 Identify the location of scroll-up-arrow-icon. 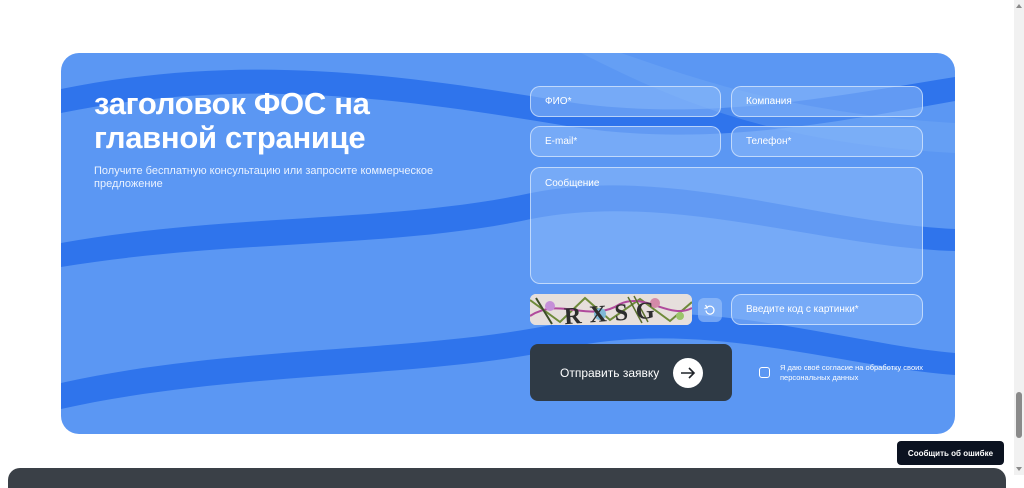
(1019, 6).